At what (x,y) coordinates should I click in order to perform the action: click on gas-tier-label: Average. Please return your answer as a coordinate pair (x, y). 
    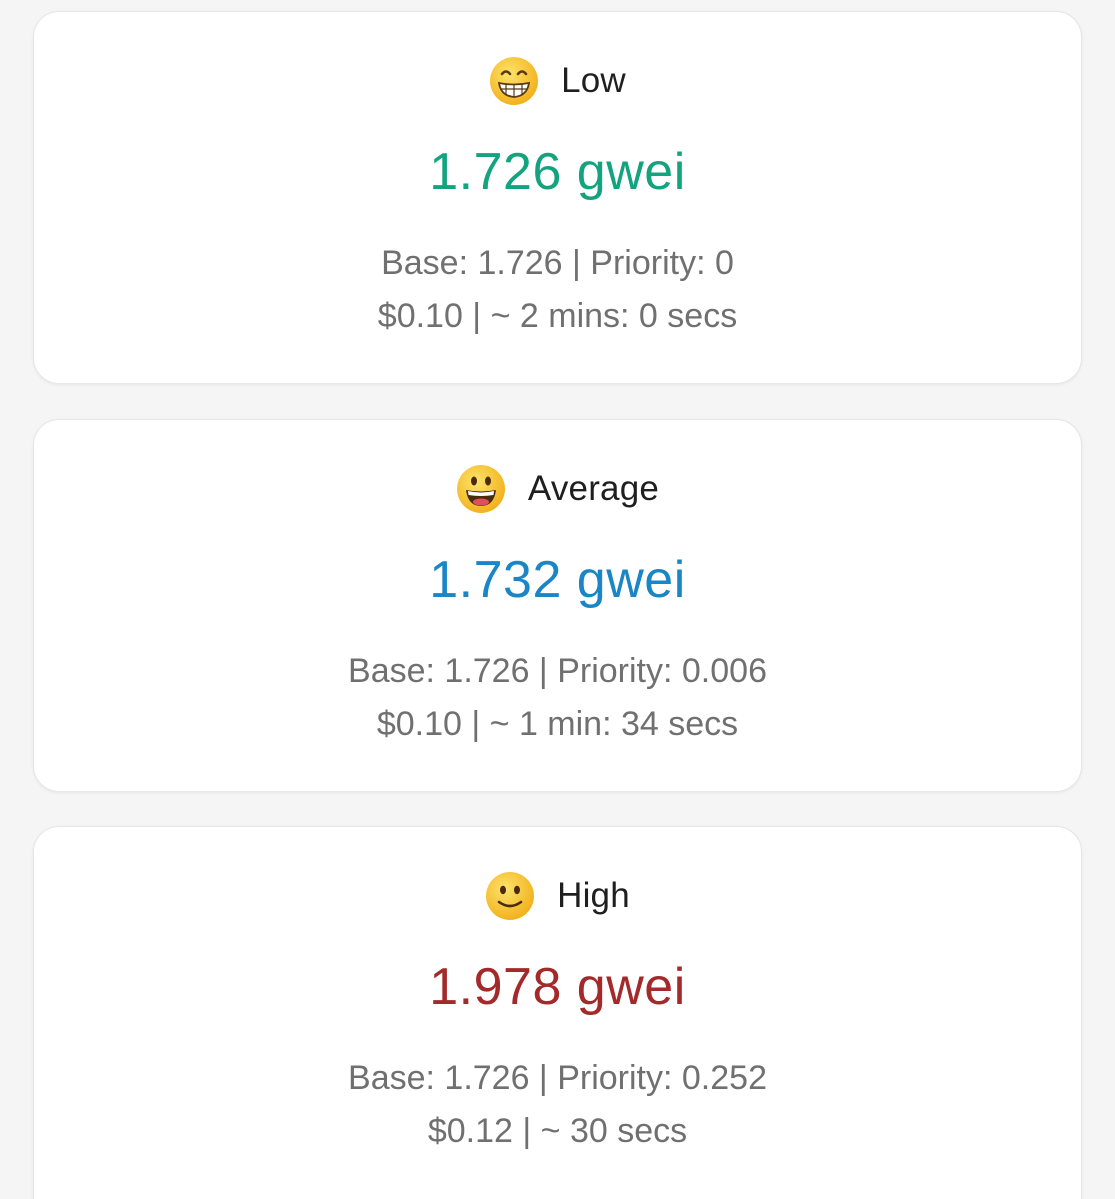
    Looking at the image, I should click on (593, 488).